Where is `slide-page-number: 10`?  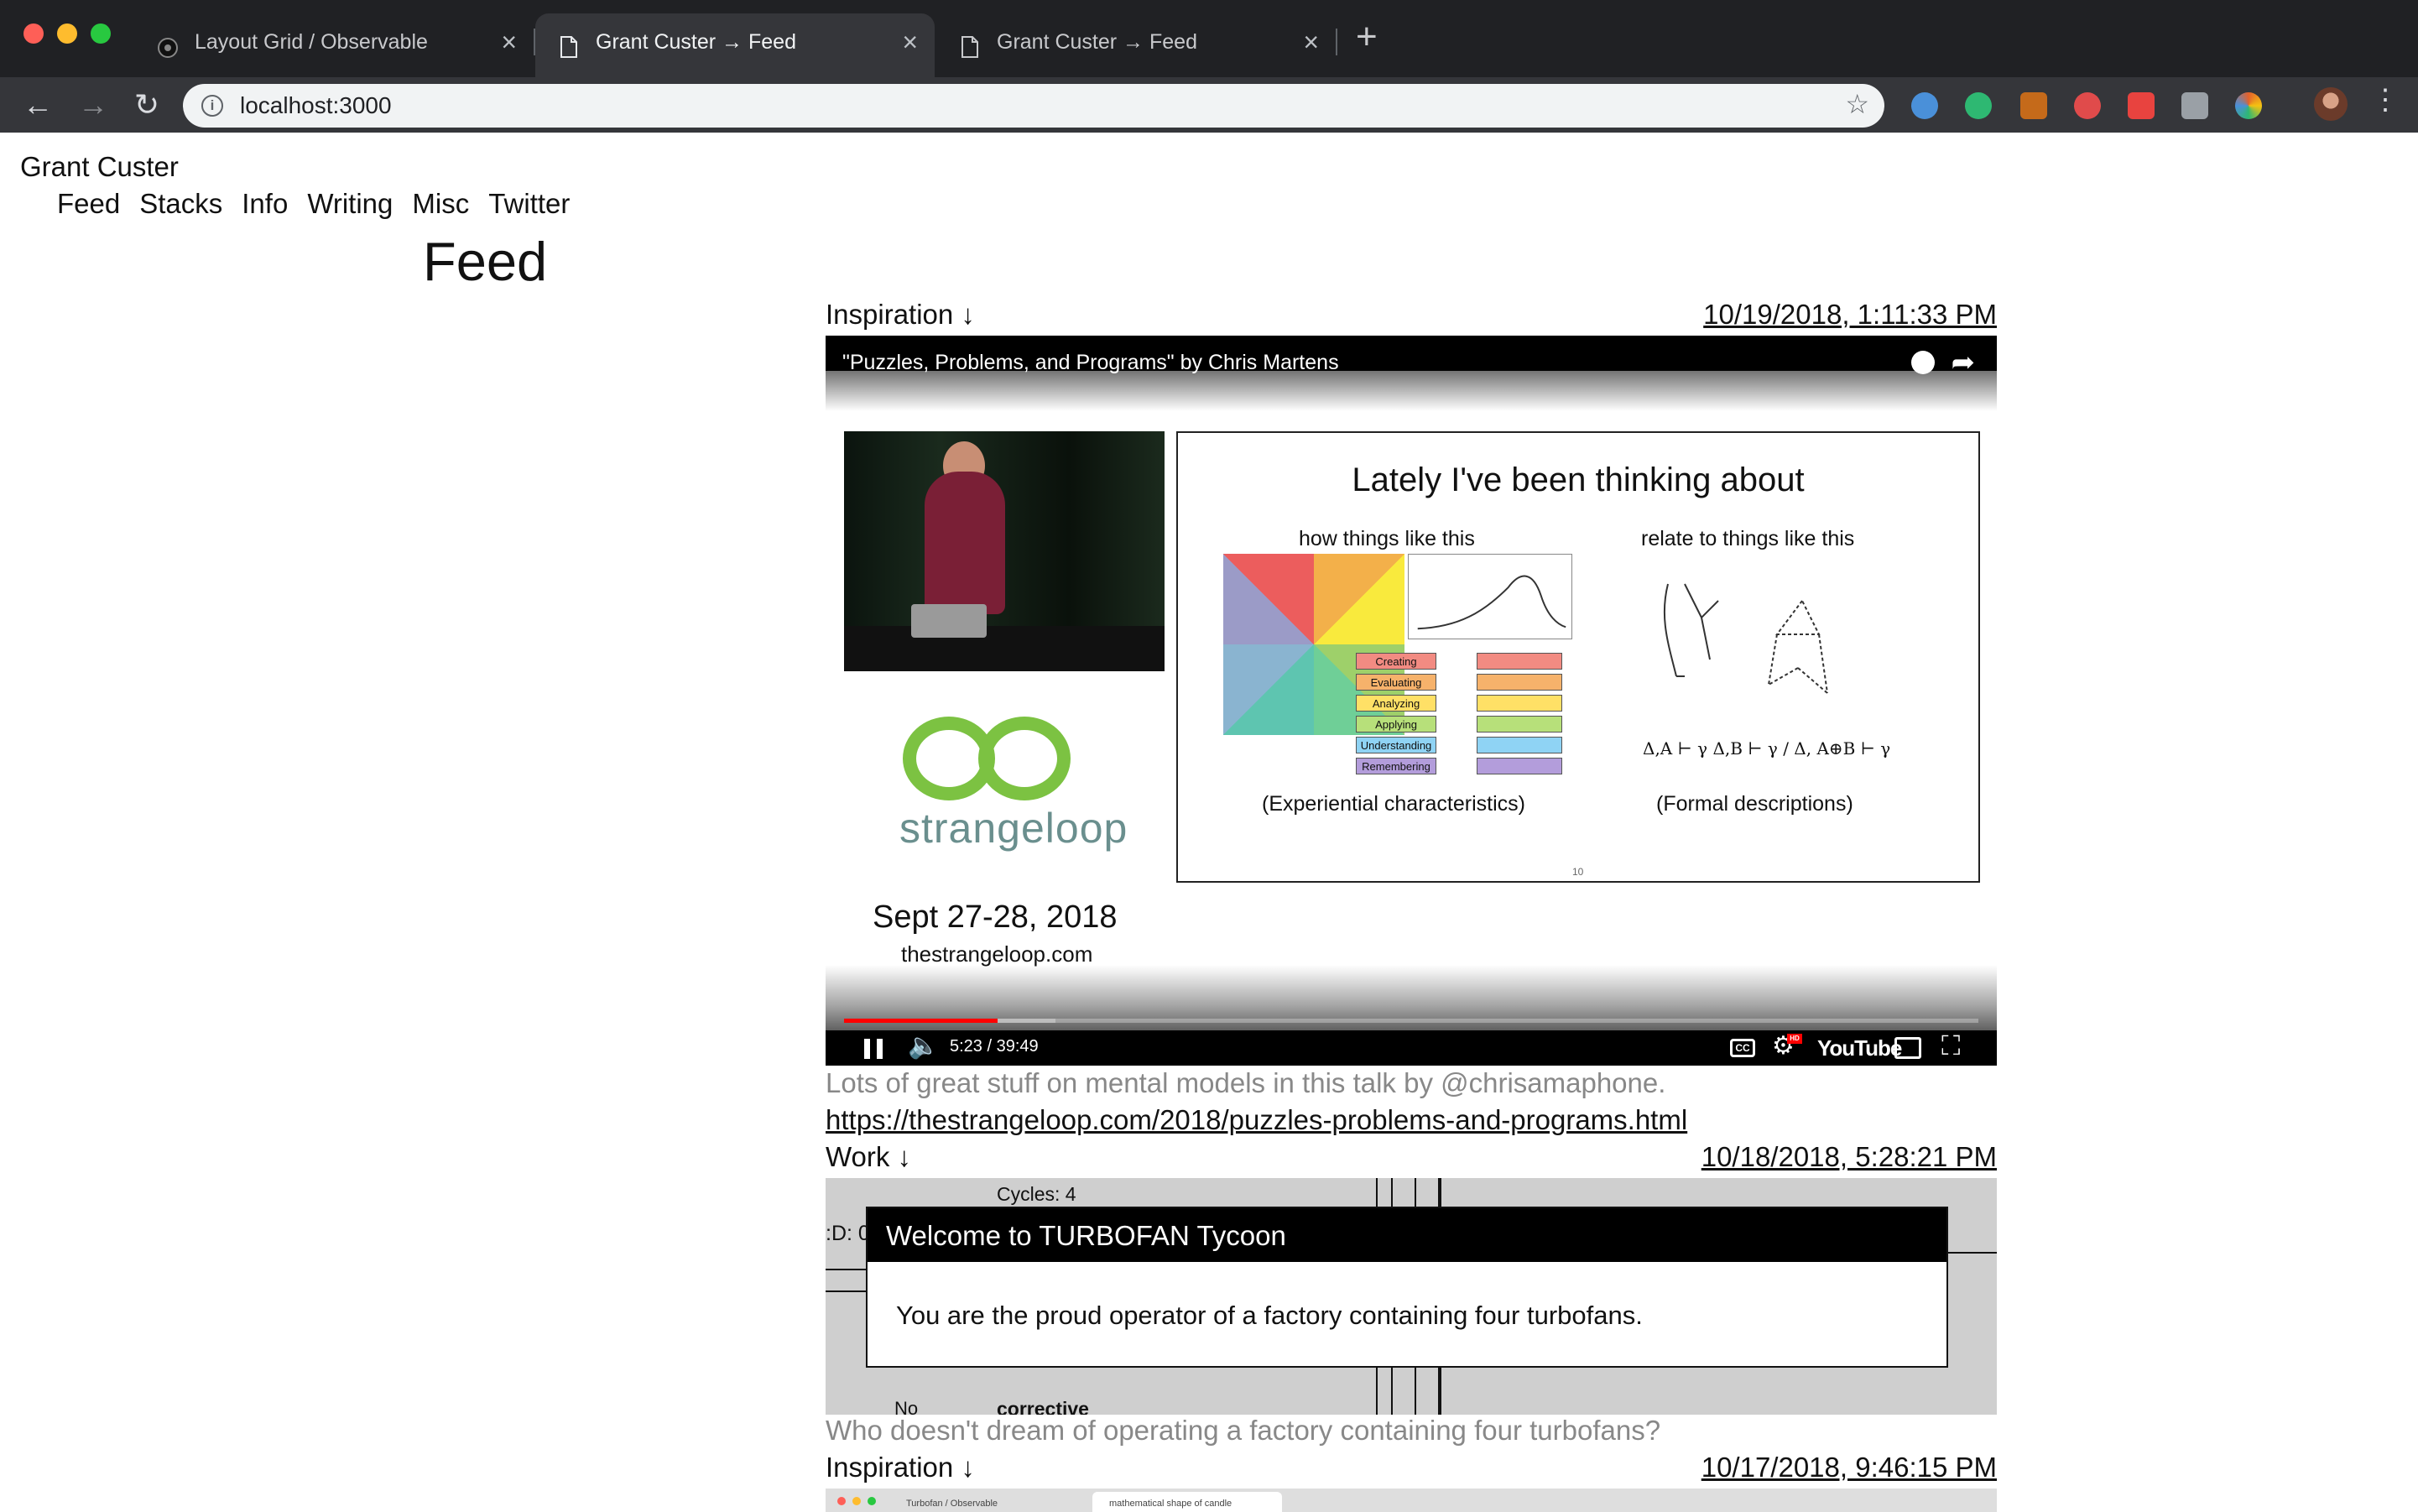 slide-page-number: 10 is located at coordinates (1578, 872).